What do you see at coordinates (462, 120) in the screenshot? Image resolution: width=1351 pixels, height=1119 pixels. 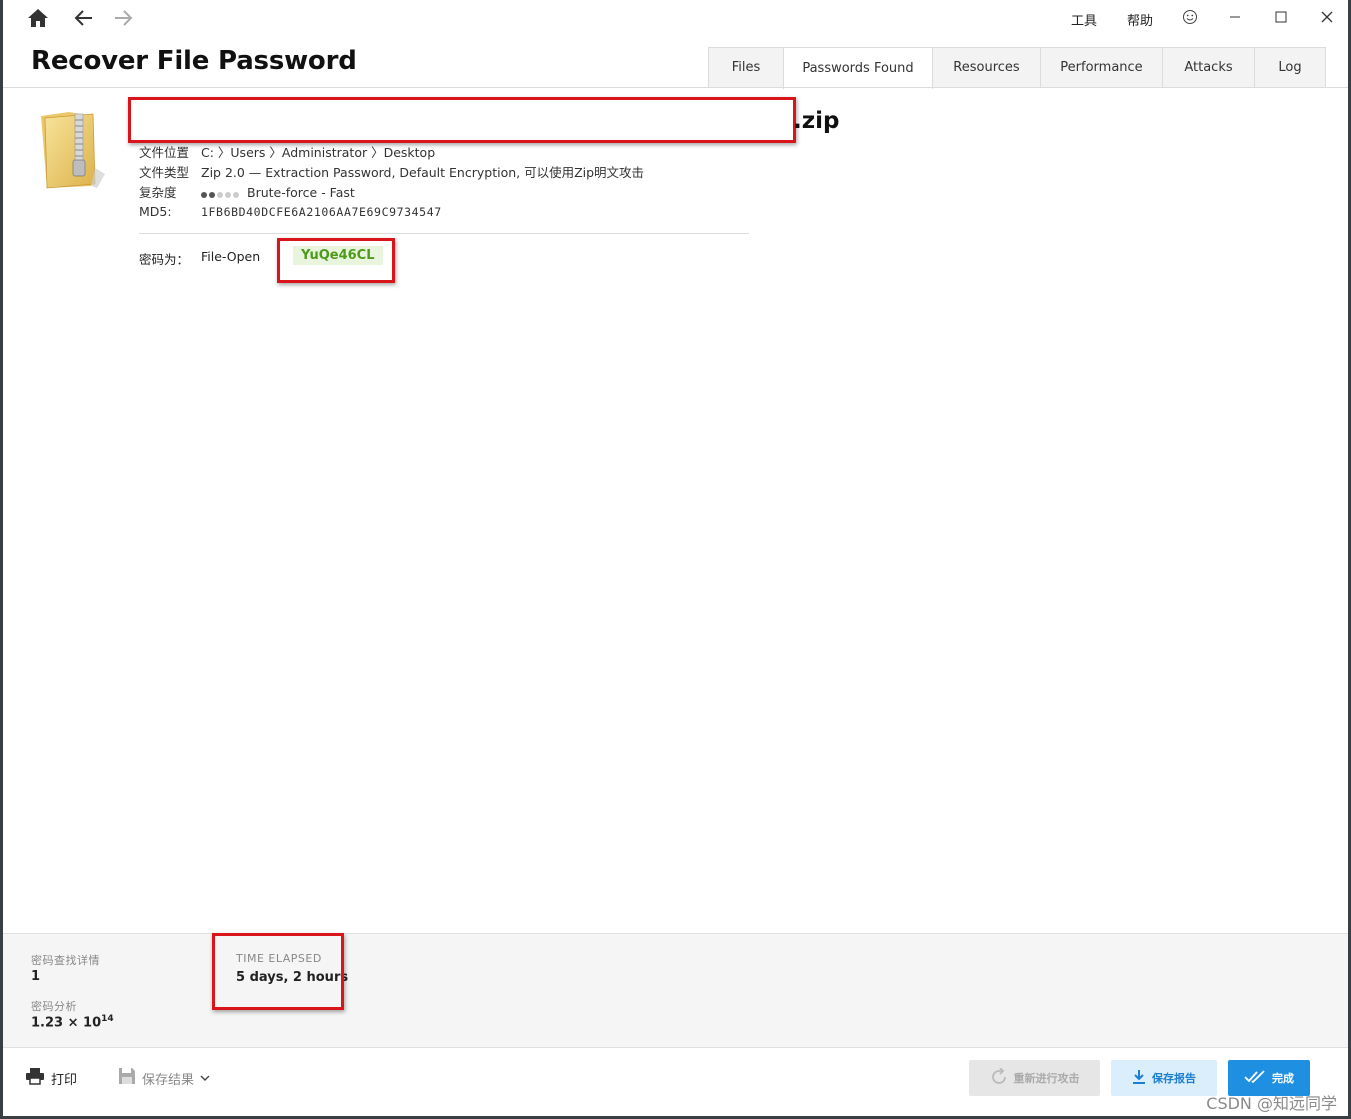 I see `redacted-filename-box` at bounding box center [462, 120].